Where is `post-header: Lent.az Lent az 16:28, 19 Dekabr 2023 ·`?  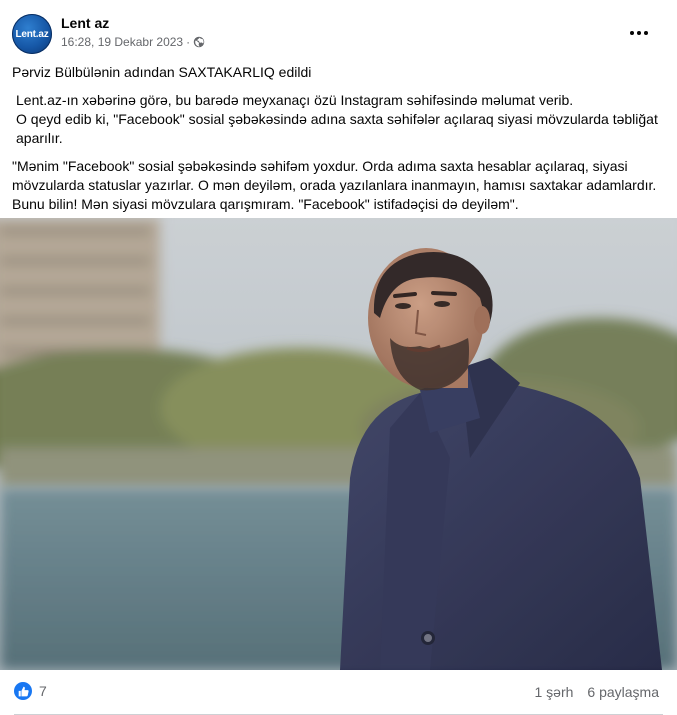 post-header: Lent.az Lent az 16:28, 19 Dekabr 2023 · is located at coordinates (338, 35).